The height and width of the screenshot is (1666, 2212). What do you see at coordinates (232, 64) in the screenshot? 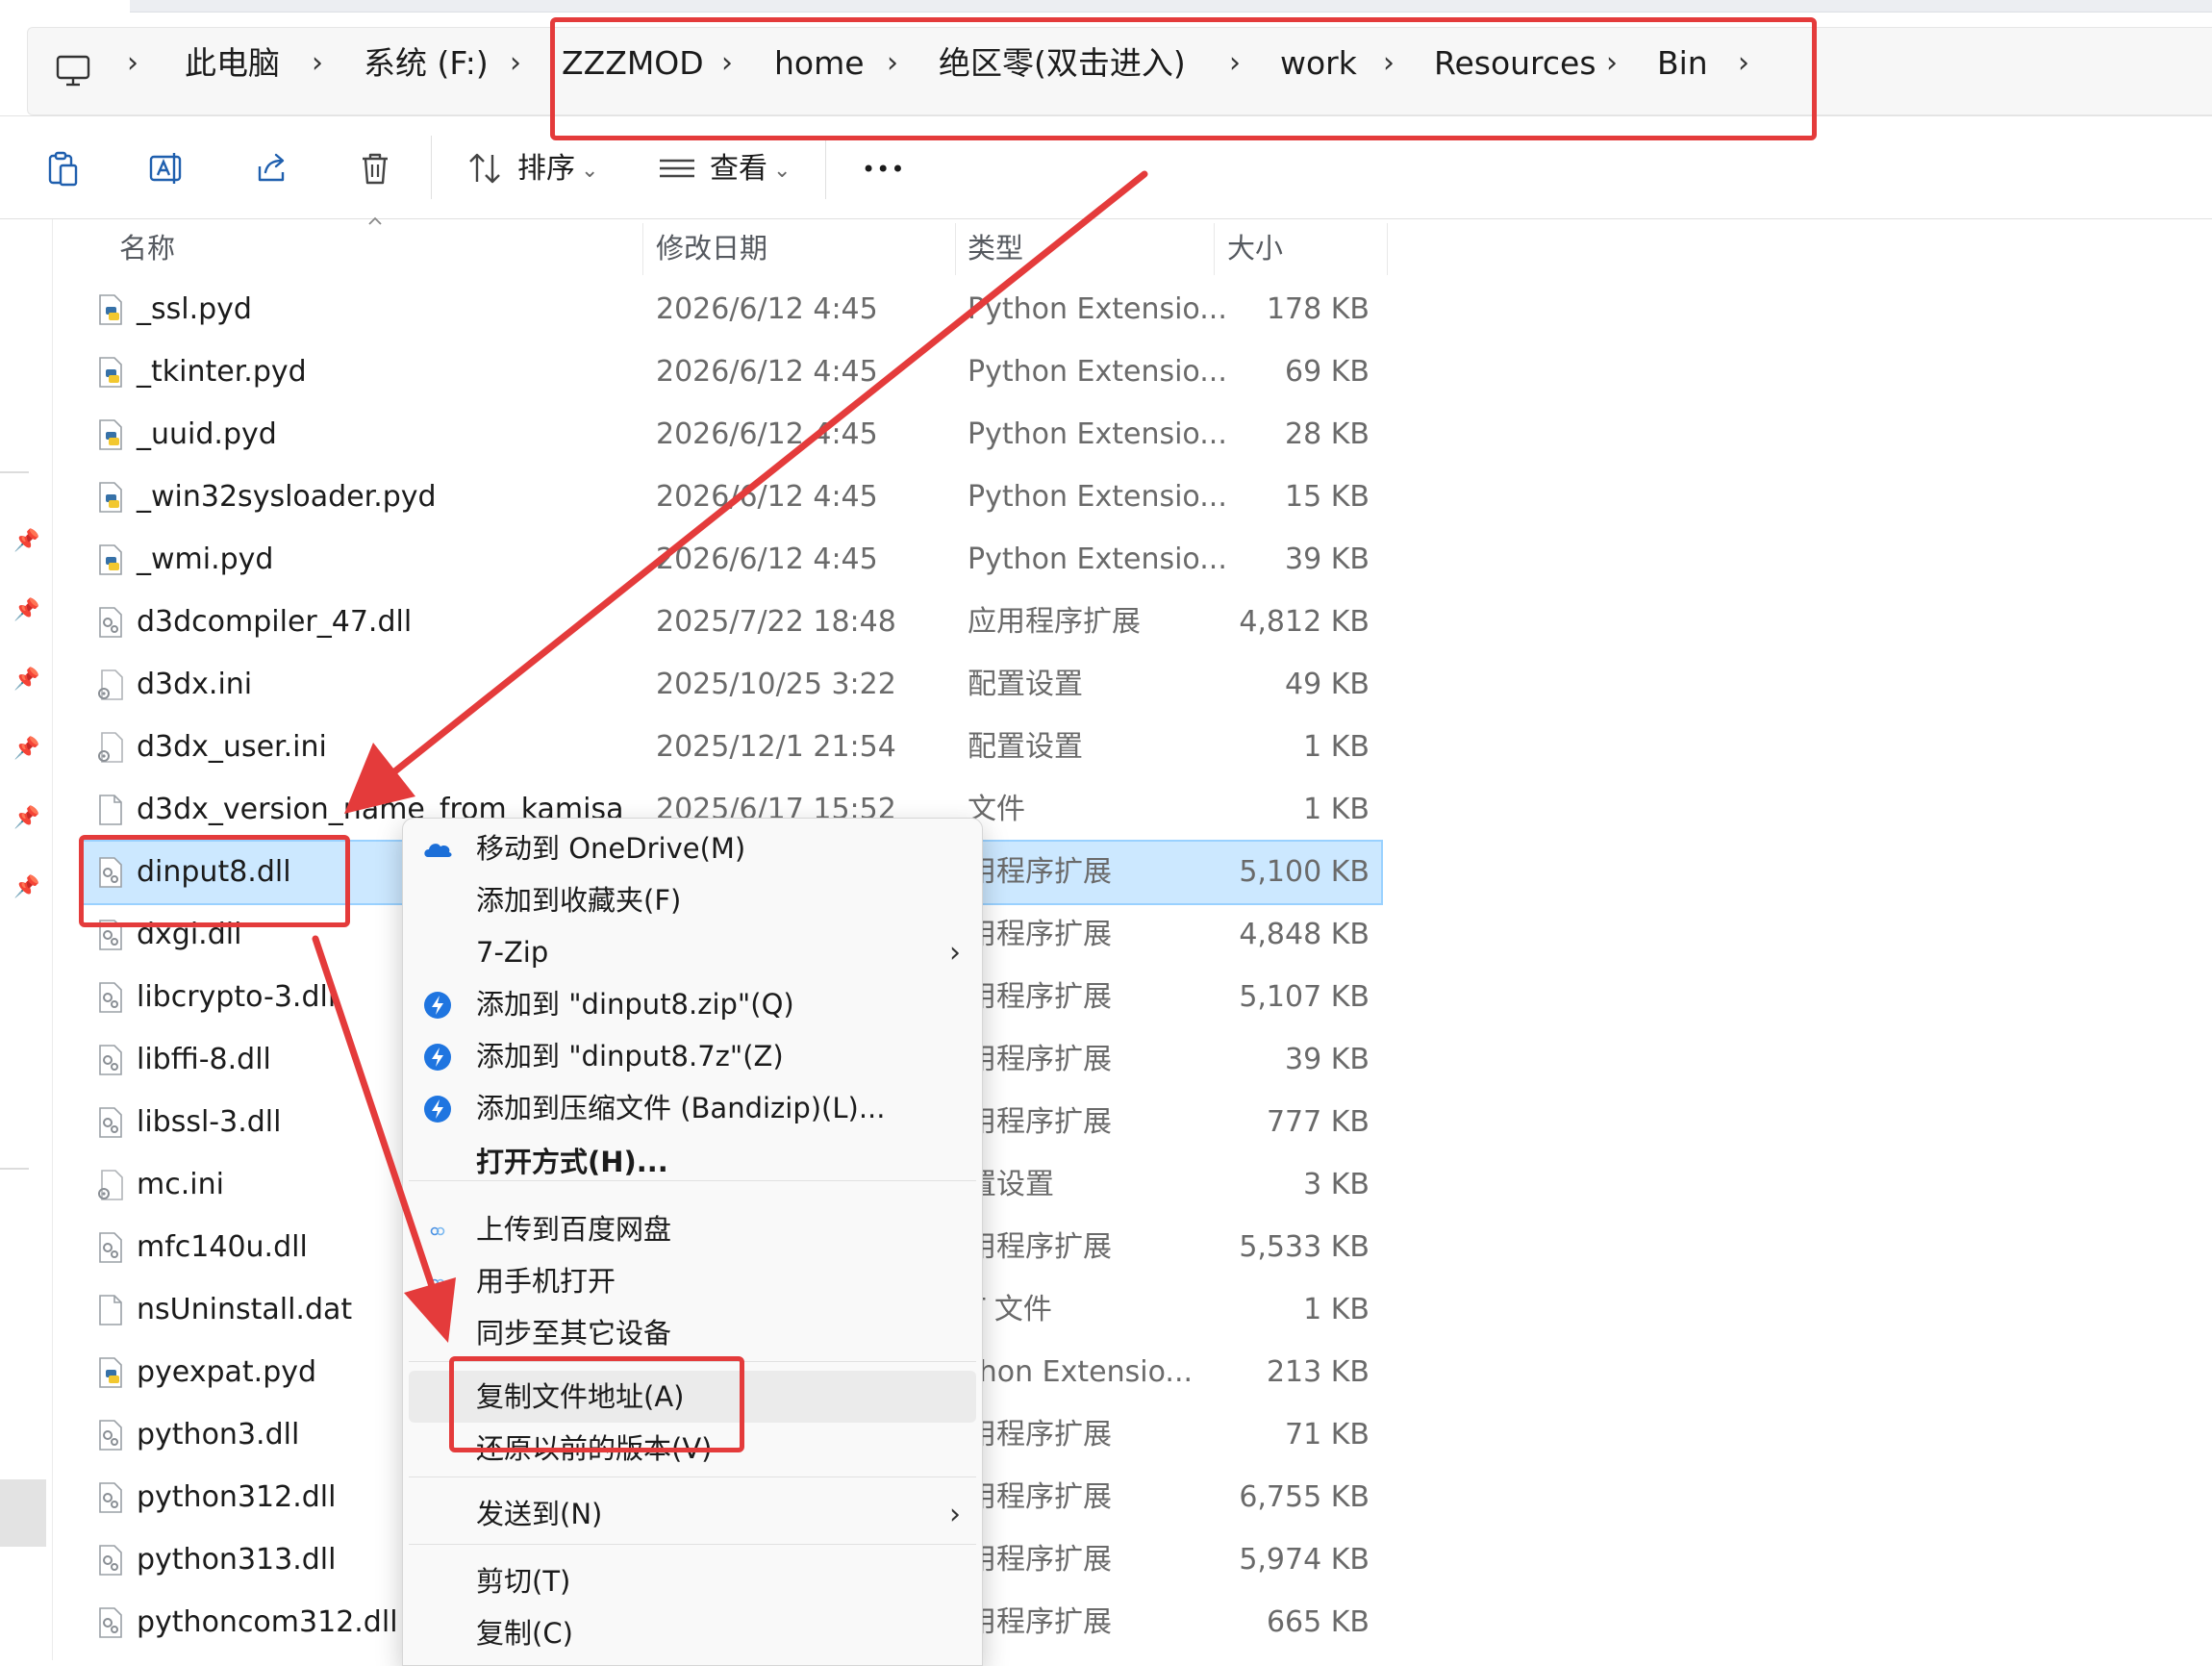
I see `breadcrumb-item-this-pc: 此电脑` at bounding box center [232, 64].